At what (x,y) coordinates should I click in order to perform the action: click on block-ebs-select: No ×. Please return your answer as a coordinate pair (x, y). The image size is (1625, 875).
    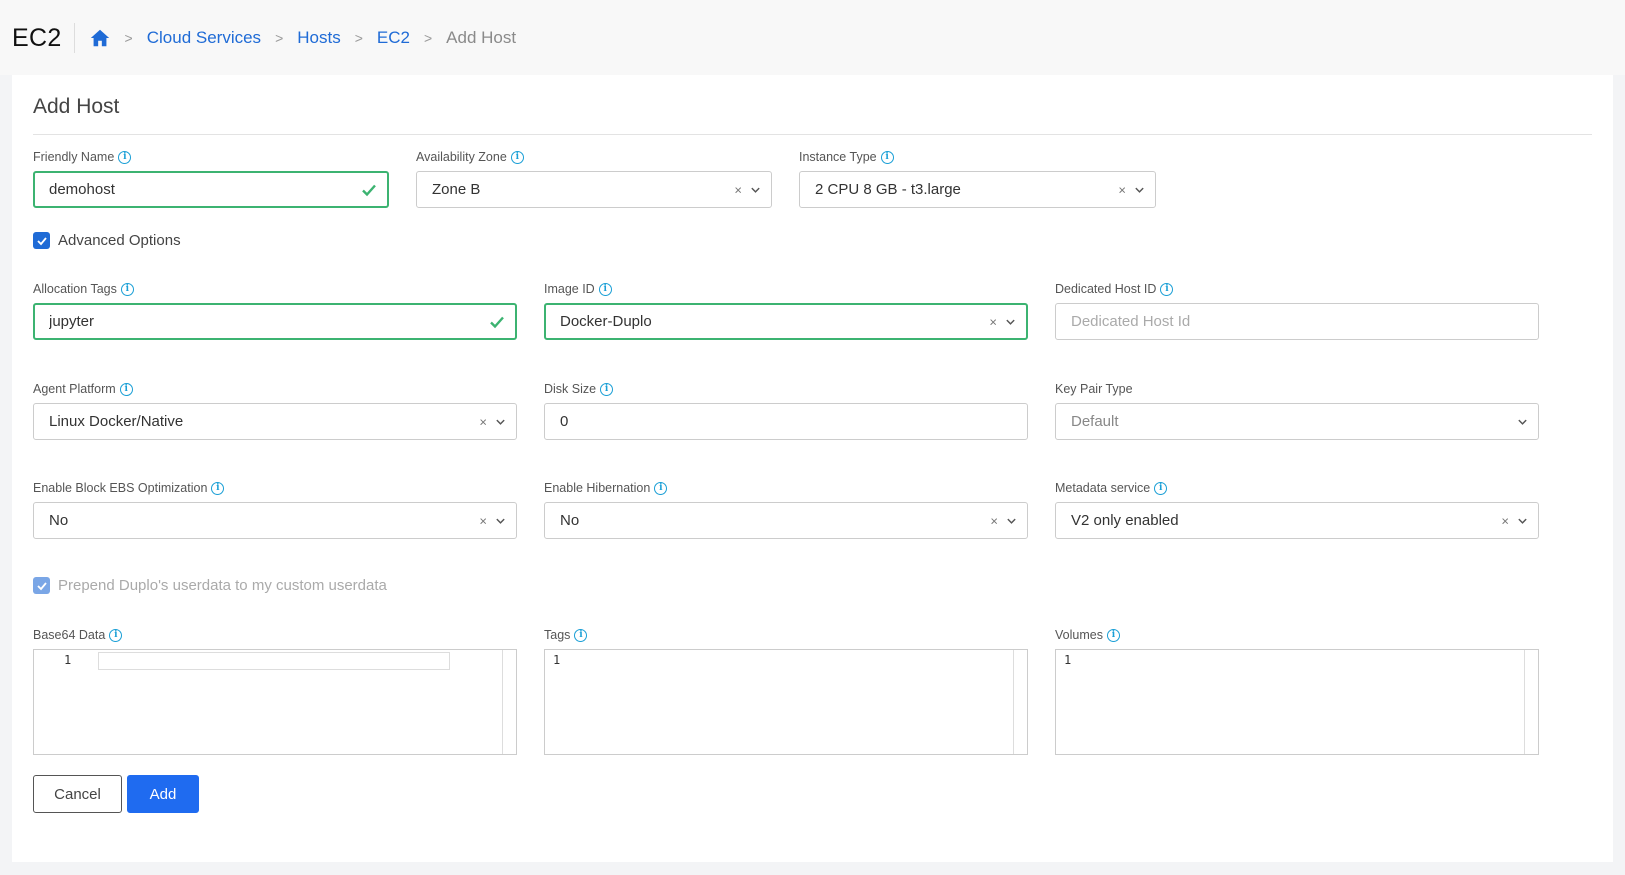
    Looking at the image, I should click on (275, 520).